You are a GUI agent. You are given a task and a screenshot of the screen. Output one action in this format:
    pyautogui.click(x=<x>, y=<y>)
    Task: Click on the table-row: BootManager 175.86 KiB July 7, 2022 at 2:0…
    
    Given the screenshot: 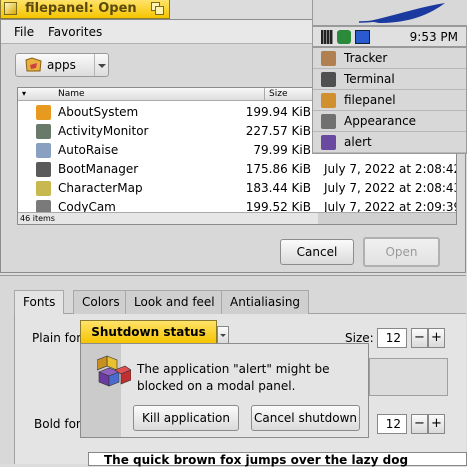 What is the action you would take?
    pyautogui.click(x=237, y=169)
    